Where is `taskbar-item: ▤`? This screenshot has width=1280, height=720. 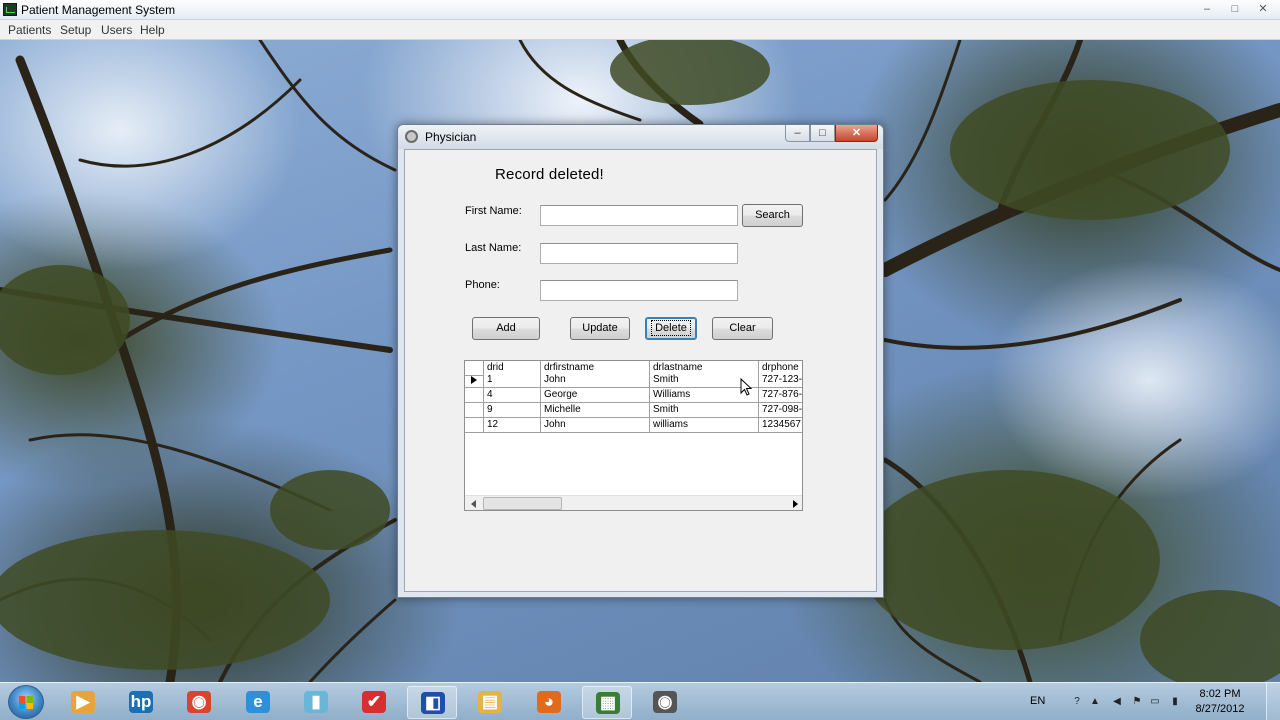 taskbar-item: ▤ is located at coordinates (490, 702).